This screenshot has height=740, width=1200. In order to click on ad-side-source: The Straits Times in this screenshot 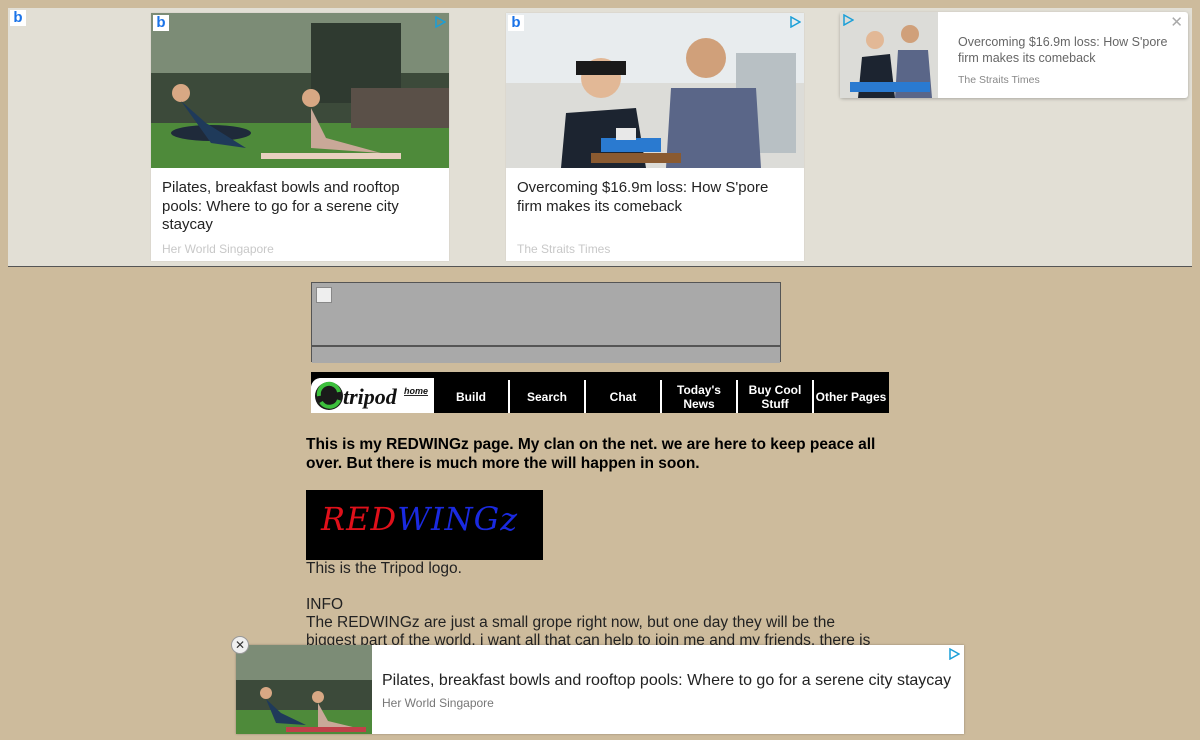, I will do `click(999, 80)`.